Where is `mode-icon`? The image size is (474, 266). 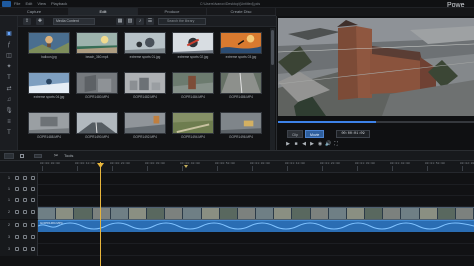 mode-icon is located at coordinates (22, 156).